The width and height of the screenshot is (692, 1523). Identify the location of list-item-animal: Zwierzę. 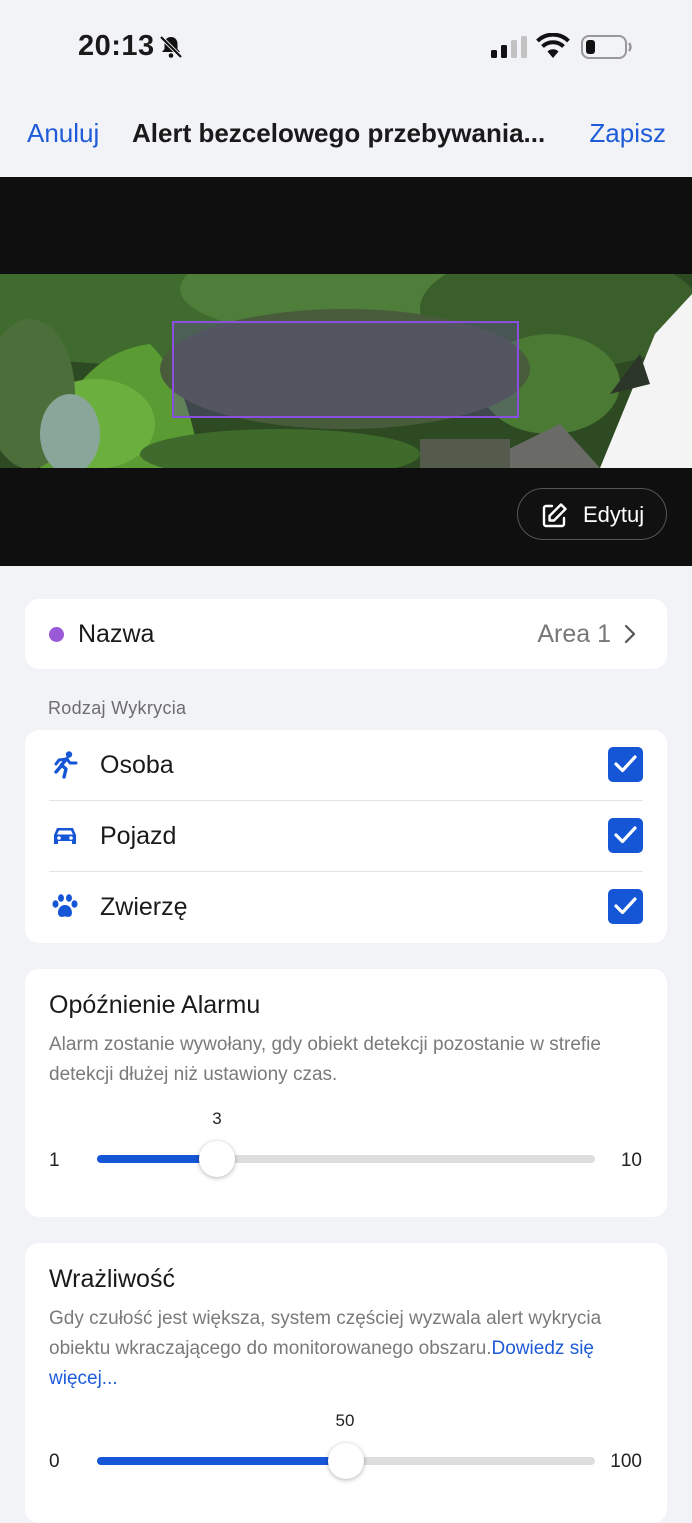
(346, 907).